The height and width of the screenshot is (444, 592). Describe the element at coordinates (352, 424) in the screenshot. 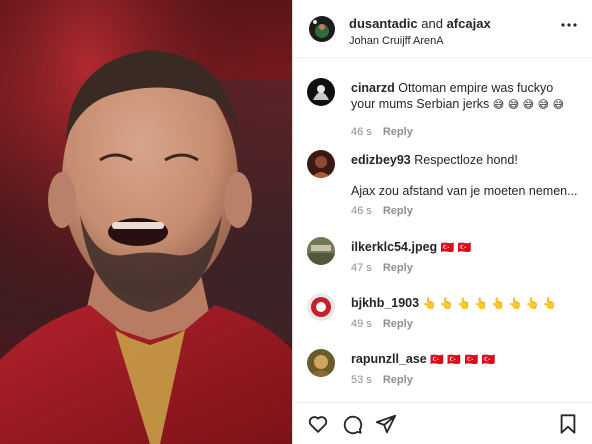

I see `comment-icon` at that location.